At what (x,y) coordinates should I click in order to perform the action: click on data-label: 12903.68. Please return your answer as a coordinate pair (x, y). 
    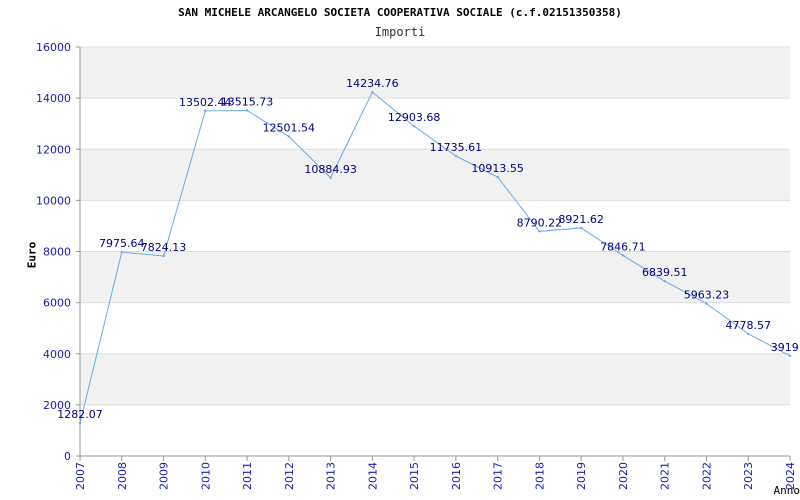
    Looking at the image, I should click on (414, 117).